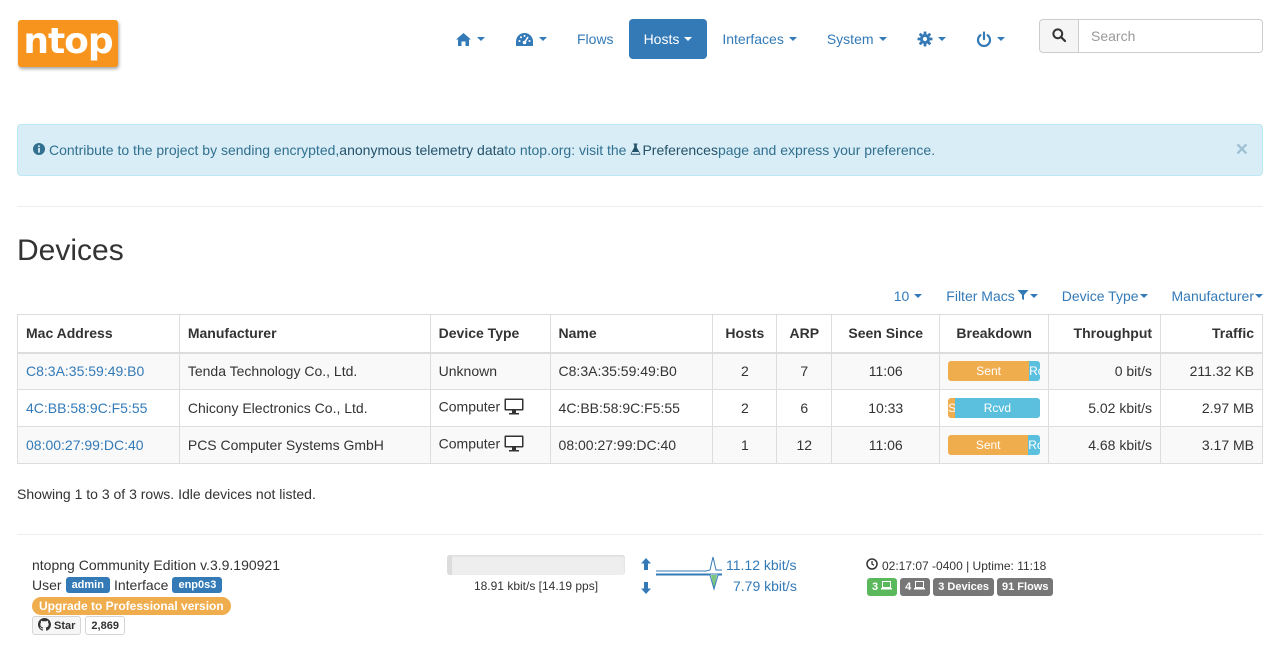 The height and width of the screenshot is (645, 1277). What do you see at coordinates (85, 445) in the screenshot?
I see `mac-link: 08:00:27:99:DC:40` at bounding box center [85, 445].